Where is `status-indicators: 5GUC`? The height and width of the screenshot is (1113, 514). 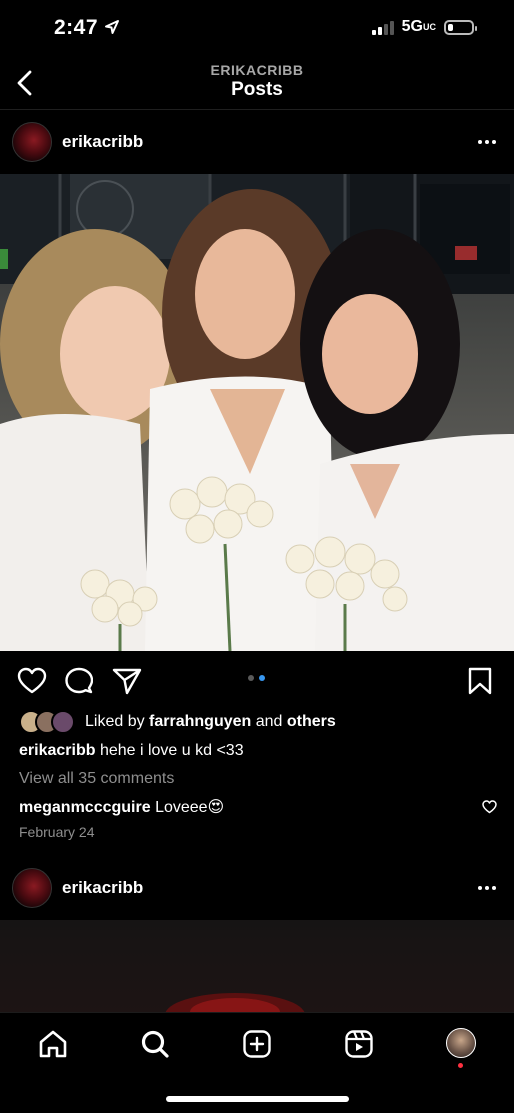
status-indicators: 5GUC is located at coordinates (424, 27).